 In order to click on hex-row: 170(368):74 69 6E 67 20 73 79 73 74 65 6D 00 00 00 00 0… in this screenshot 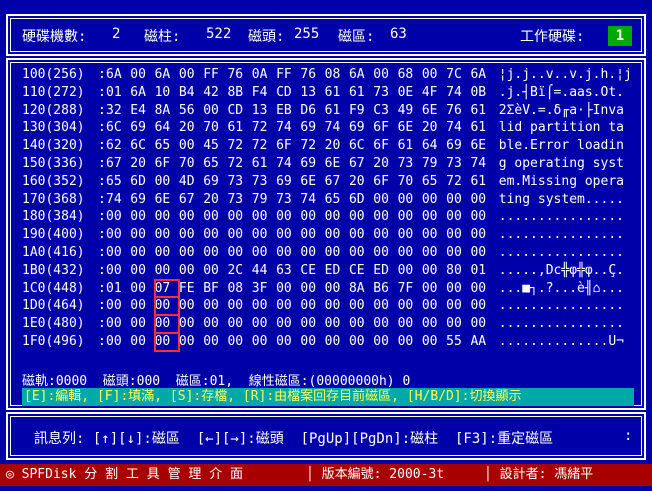, I will do `click(327, 200)`.